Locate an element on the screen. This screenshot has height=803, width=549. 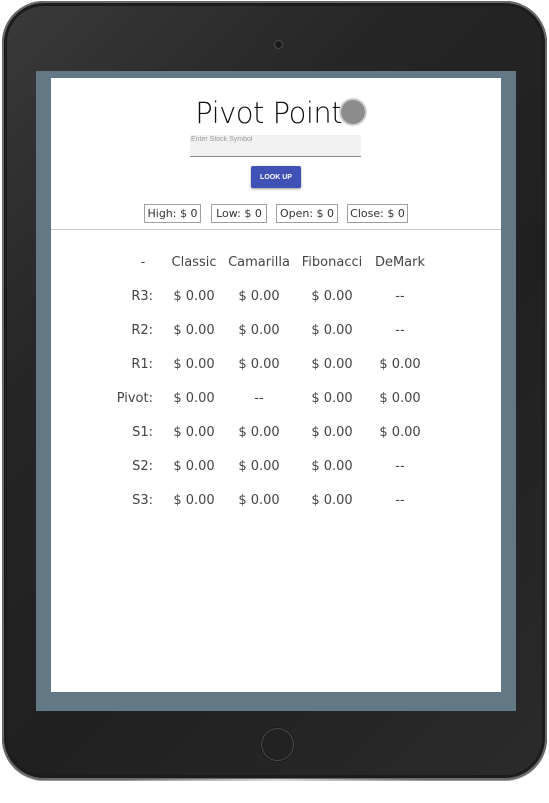
row-label: S1: is located at coordinates (142, 432).